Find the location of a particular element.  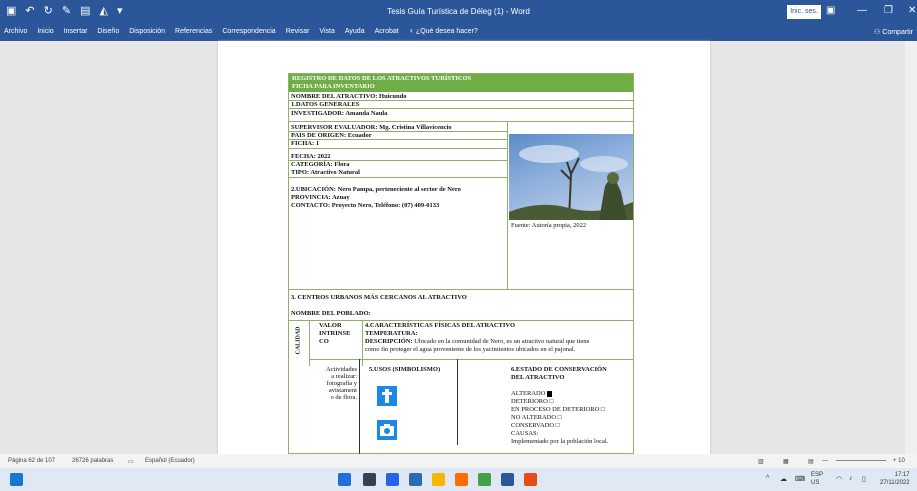

section-characteristics: 4.CARACTERÍSTICAS FÍSICAS DEL ATRACTIVO is located at coordinates (440, 325).